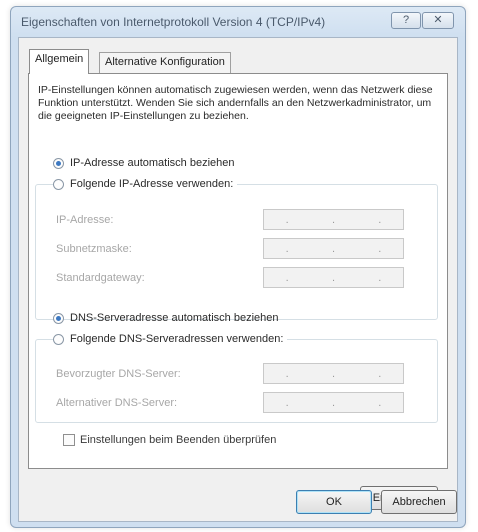 Image resolution: width=478 pixels, height=532 pixels. What do you see at coordinates (152, 163) in the screenshot?
I see `radio-ip-auto-label: IP-Adresse automatisch beziehen` at bounding box center [152, 163].